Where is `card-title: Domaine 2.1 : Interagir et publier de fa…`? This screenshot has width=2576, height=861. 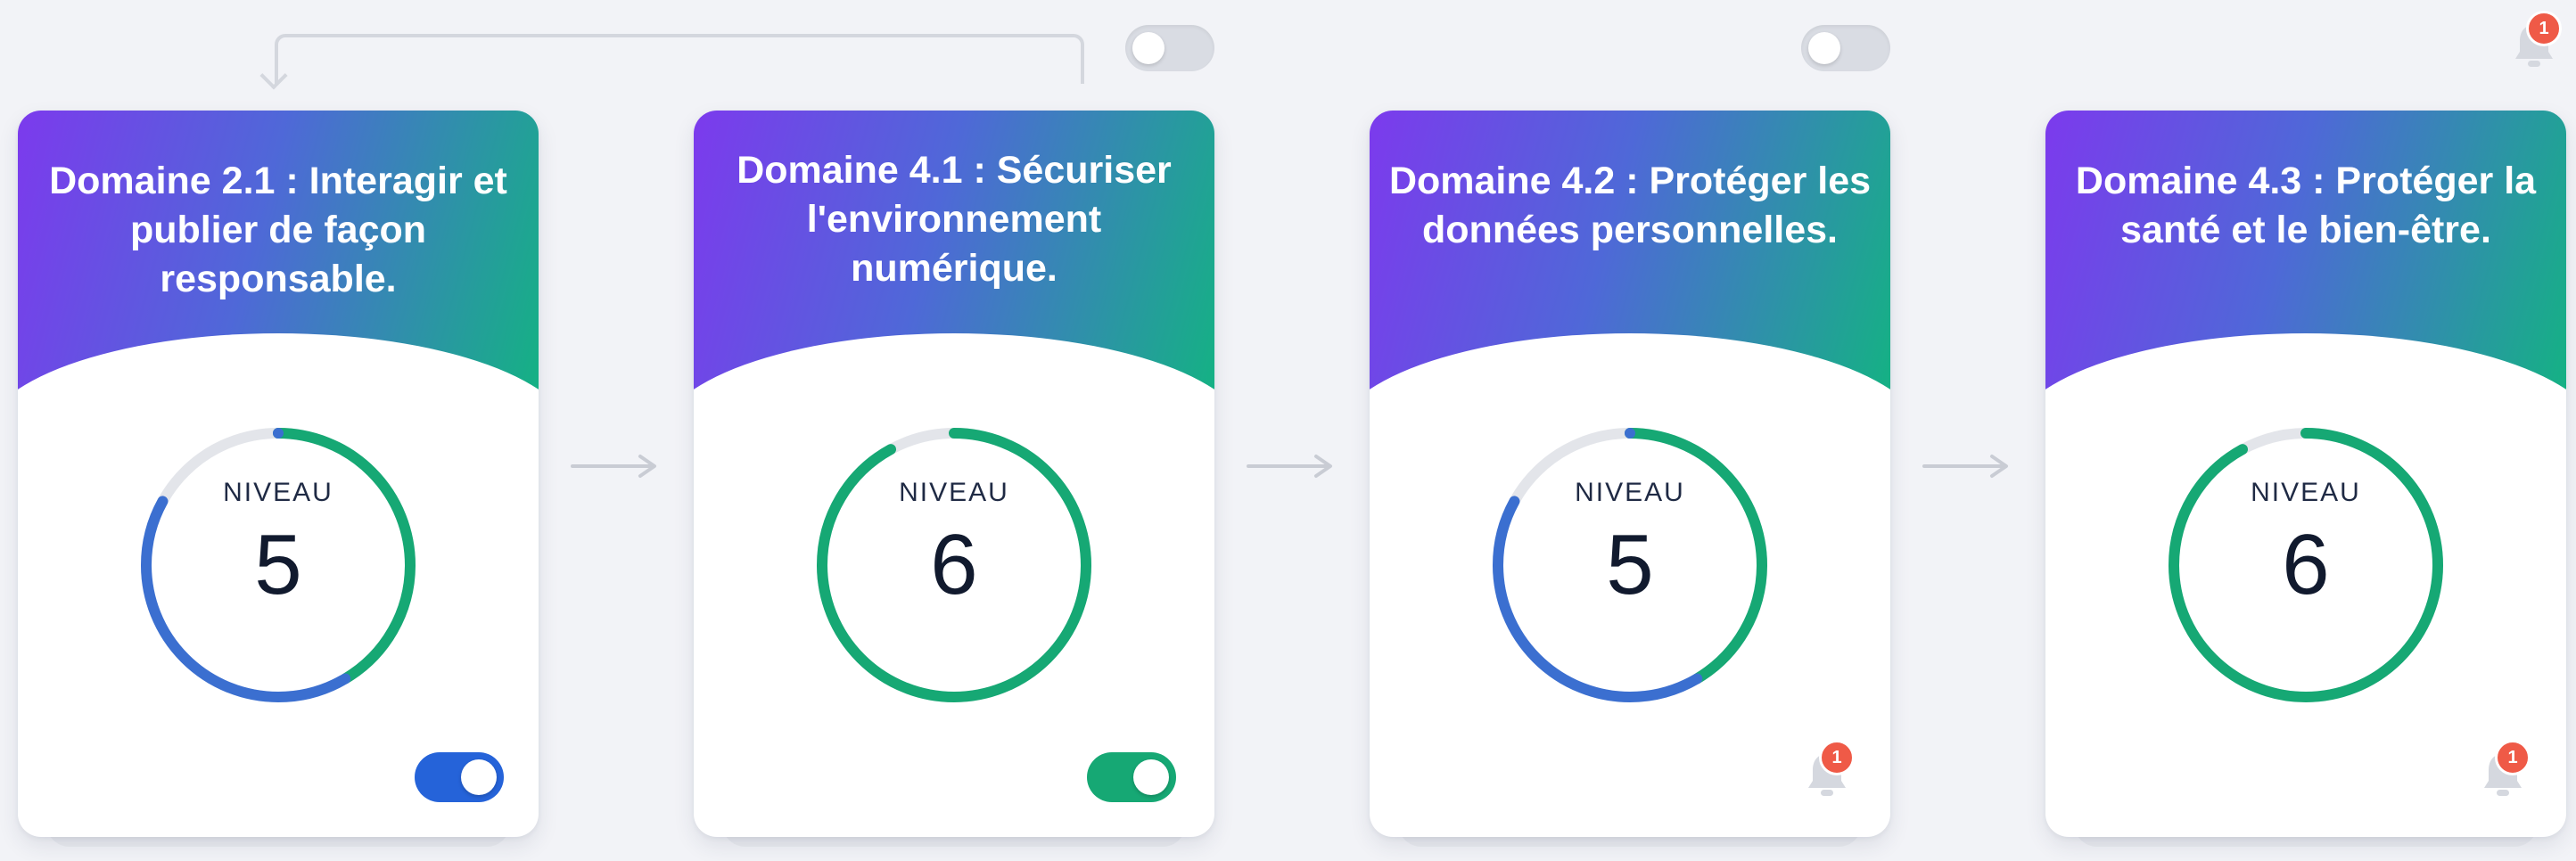
card-title: Domaine 2.1 : Interagir et publier de fa… is located at coordinates (278, 230).